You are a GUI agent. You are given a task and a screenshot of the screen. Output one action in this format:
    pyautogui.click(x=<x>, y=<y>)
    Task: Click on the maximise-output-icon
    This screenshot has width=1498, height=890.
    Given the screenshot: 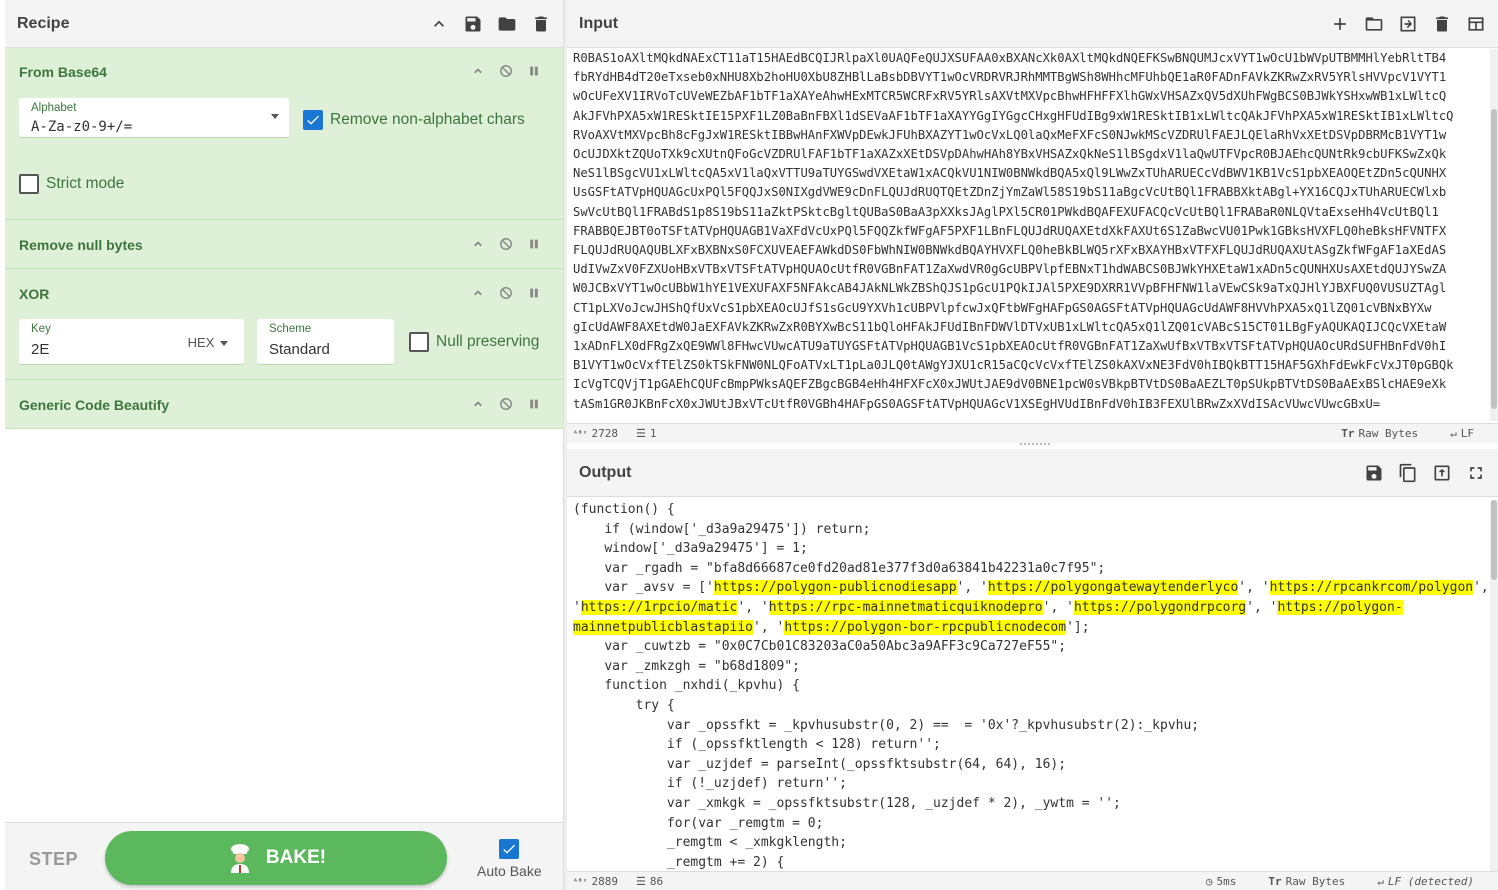 What is the action you would take?
    pyautogui.click(x=1476, y=473)
    